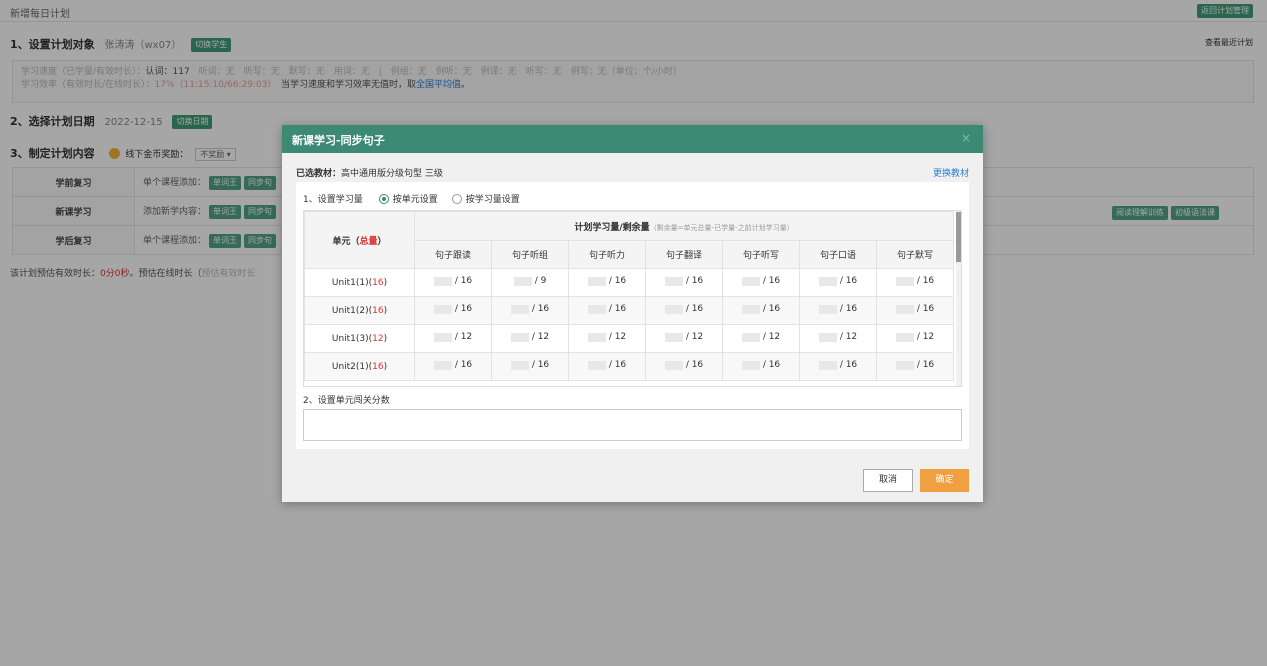 Image resolution: width=1267 pixels, height=666 pixels. I want to click on material-label: 已选教材：, so click(319, 174).